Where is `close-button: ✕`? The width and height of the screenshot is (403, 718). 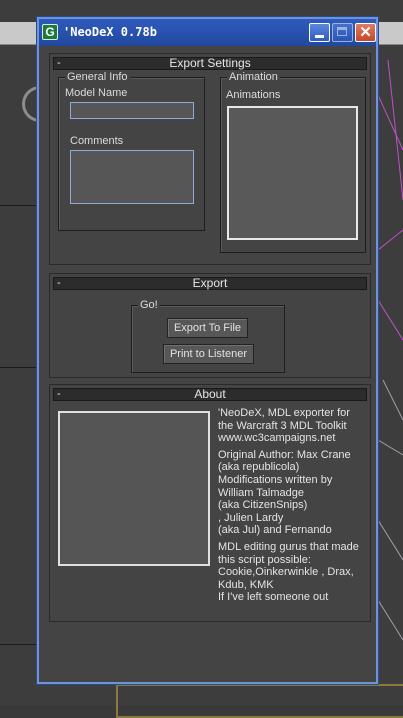
close-button: ✕ is located at coordinates (365, 32).